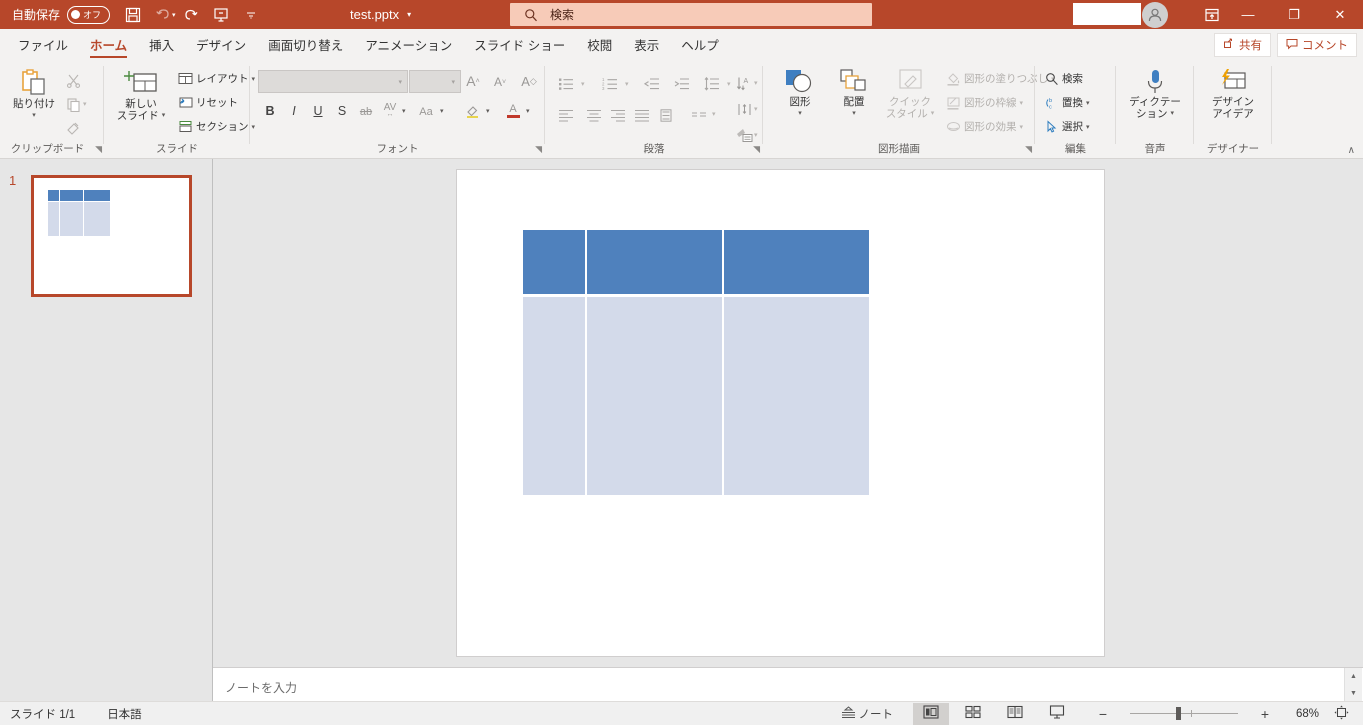  Describe the element at coordinates (682, 84) in the screenshot. I see `increase-indent-button` at that location.